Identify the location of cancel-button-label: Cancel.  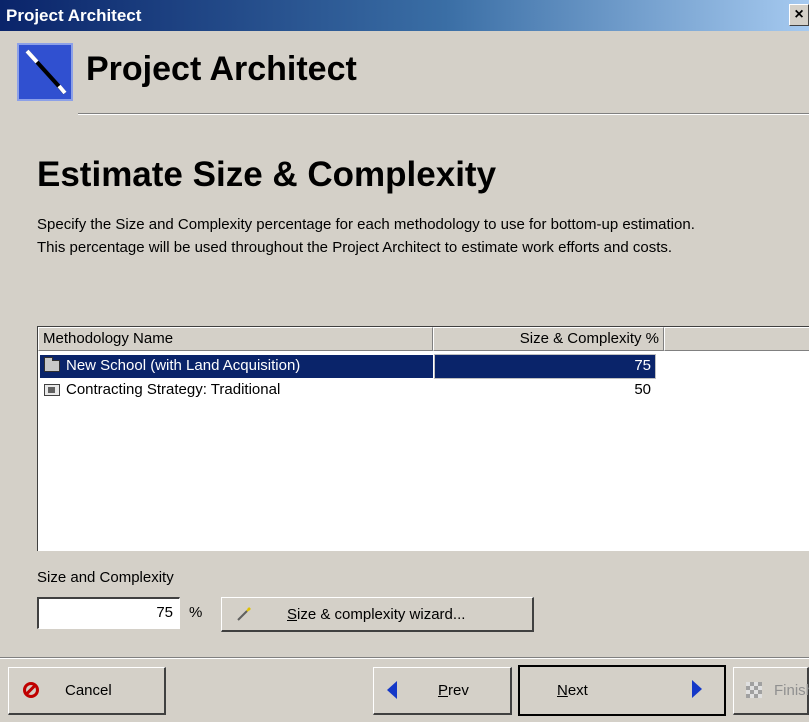
(88, 690).